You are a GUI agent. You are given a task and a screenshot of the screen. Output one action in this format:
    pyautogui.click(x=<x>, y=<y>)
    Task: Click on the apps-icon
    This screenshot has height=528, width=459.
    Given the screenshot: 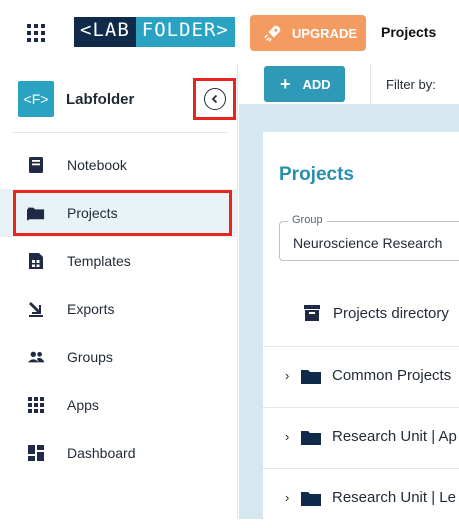 What is the action you would take?
    pyautogui.click(x=36, y=405)
    